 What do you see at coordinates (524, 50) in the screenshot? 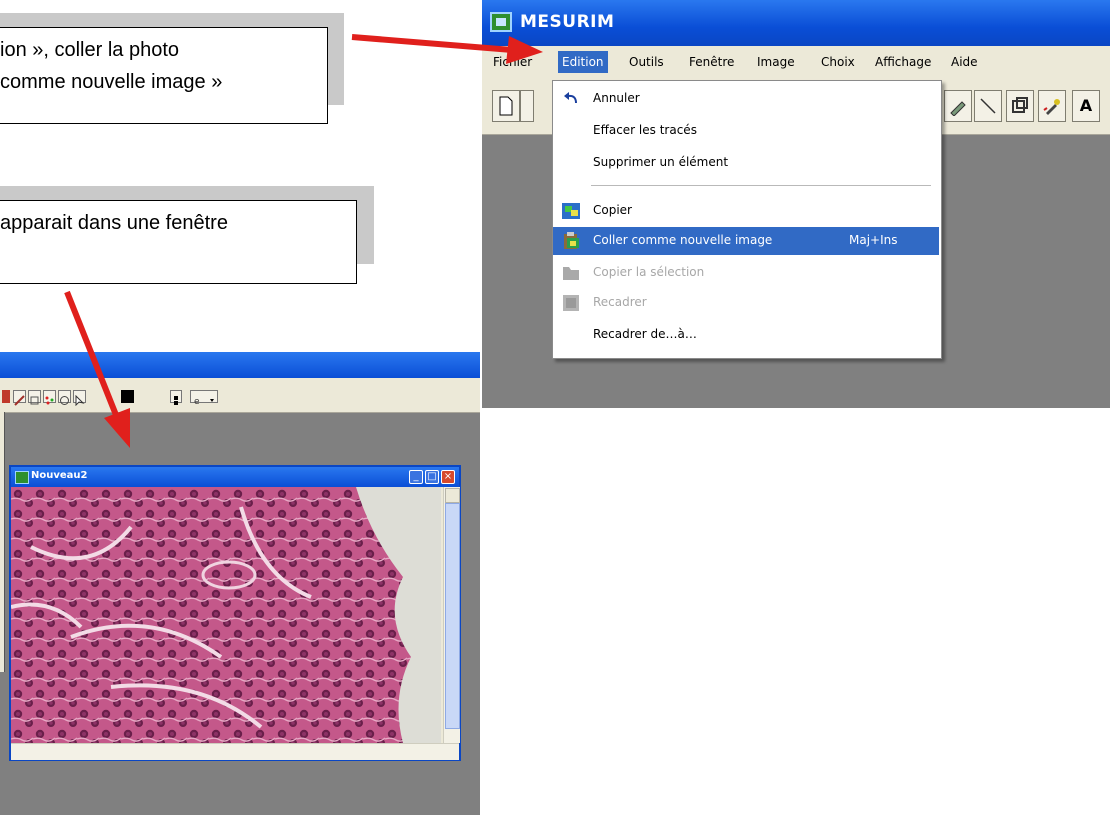
I see `arrow-head-edition` at bounding box center [524, 50].